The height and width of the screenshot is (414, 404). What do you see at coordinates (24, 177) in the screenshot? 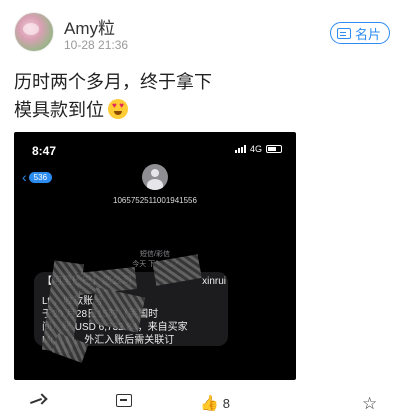
I see `back-chevron-icon: ‹` at bounding box center [24, 177].